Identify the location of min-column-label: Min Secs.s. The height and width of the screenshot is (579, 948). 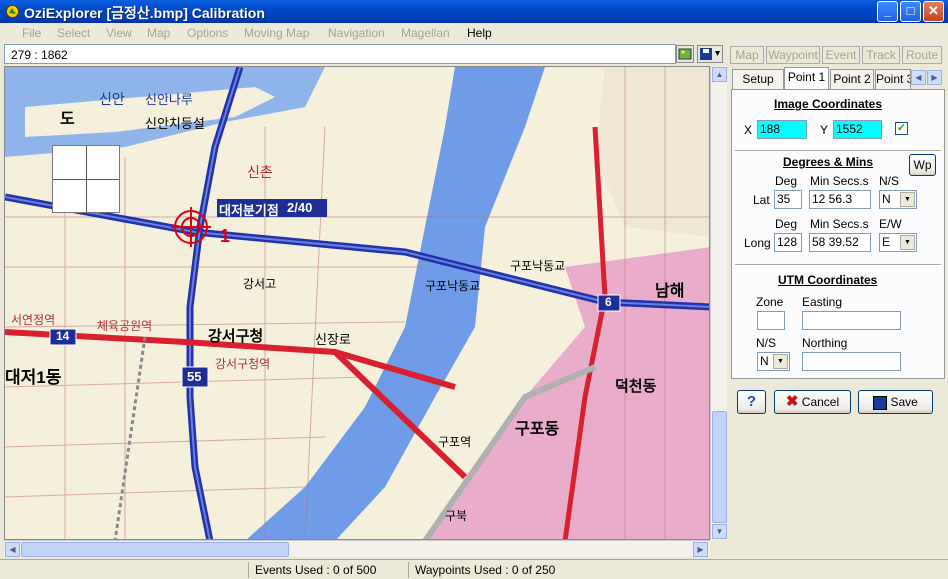
(839, 224).